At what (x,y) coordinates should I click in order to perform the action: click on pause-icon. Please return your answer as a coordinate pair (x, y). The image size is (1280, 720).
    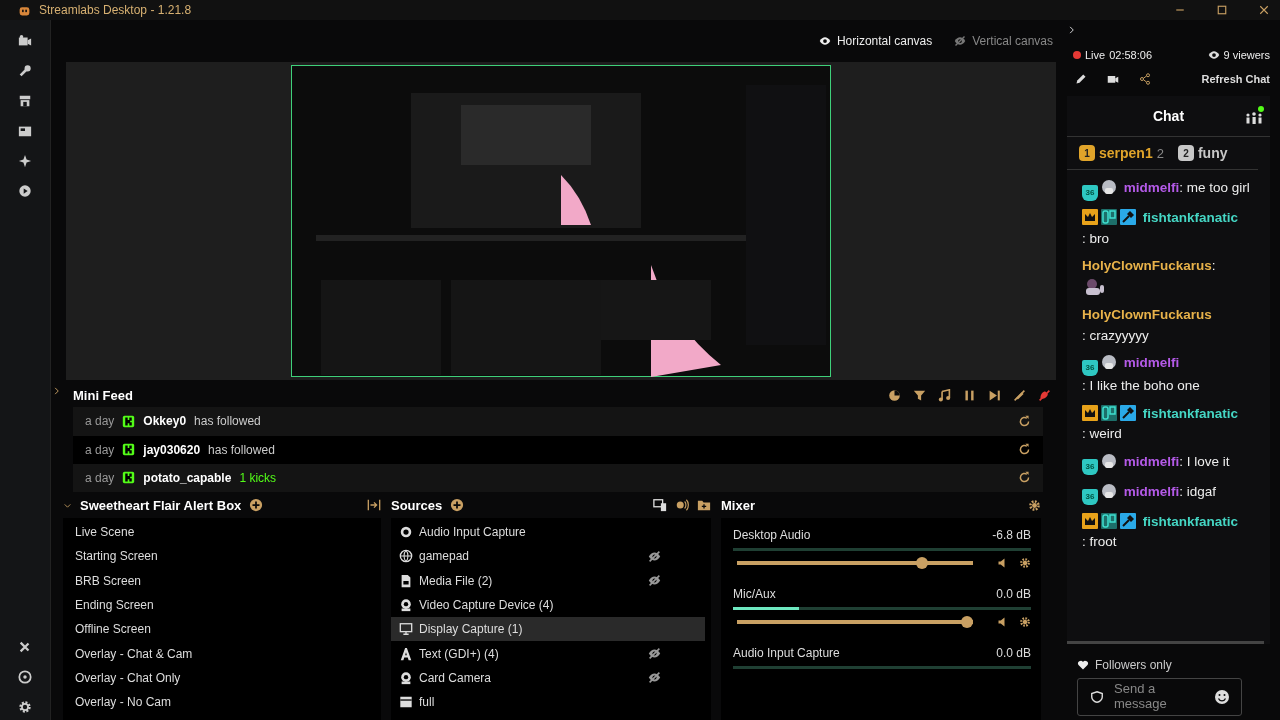
    Looking at the image, I should click on (969, 396).